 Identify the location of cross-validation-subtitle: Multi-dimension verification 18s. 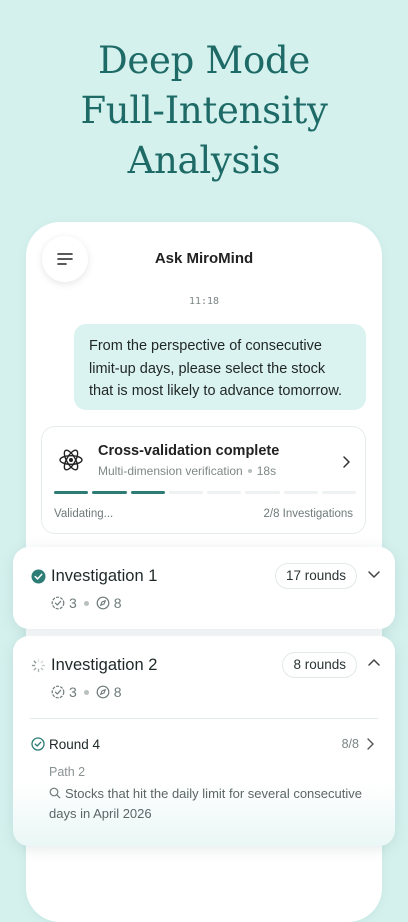
(187, 471).